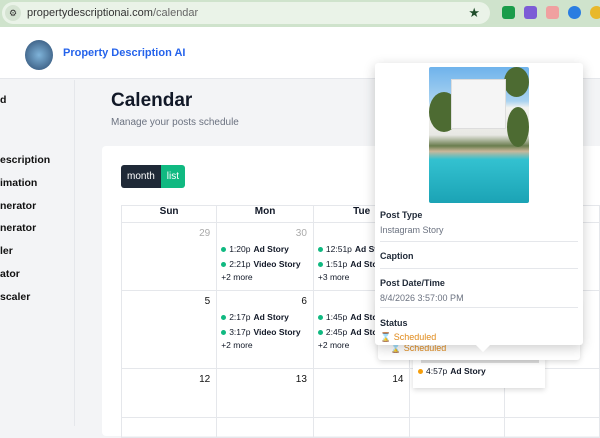  I want to click on sidebar-item: d, so click(3, 100).